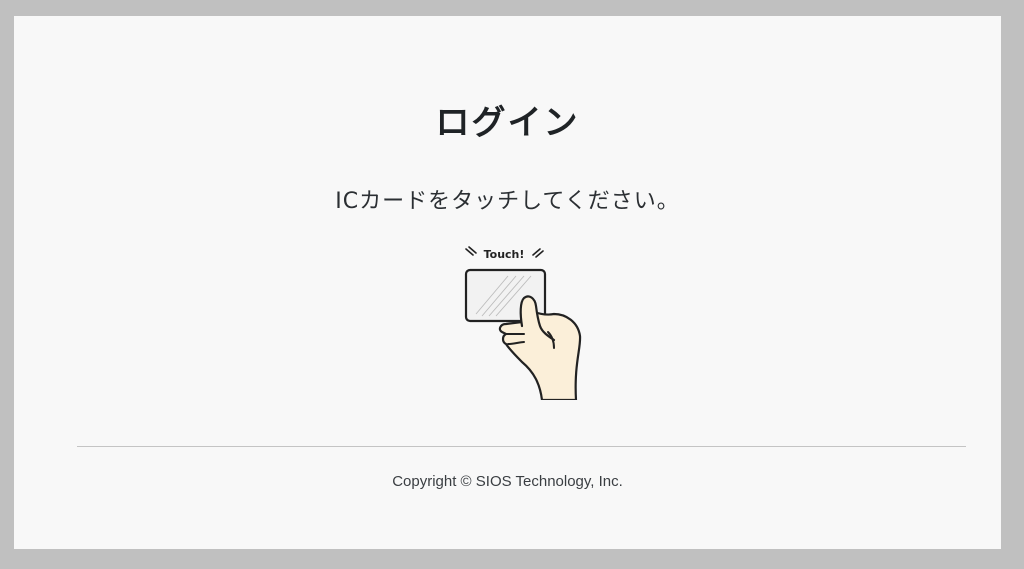 This screenshot has width=1024, height=569. I want to click on sparkle-left-icon, so click(471, 251).